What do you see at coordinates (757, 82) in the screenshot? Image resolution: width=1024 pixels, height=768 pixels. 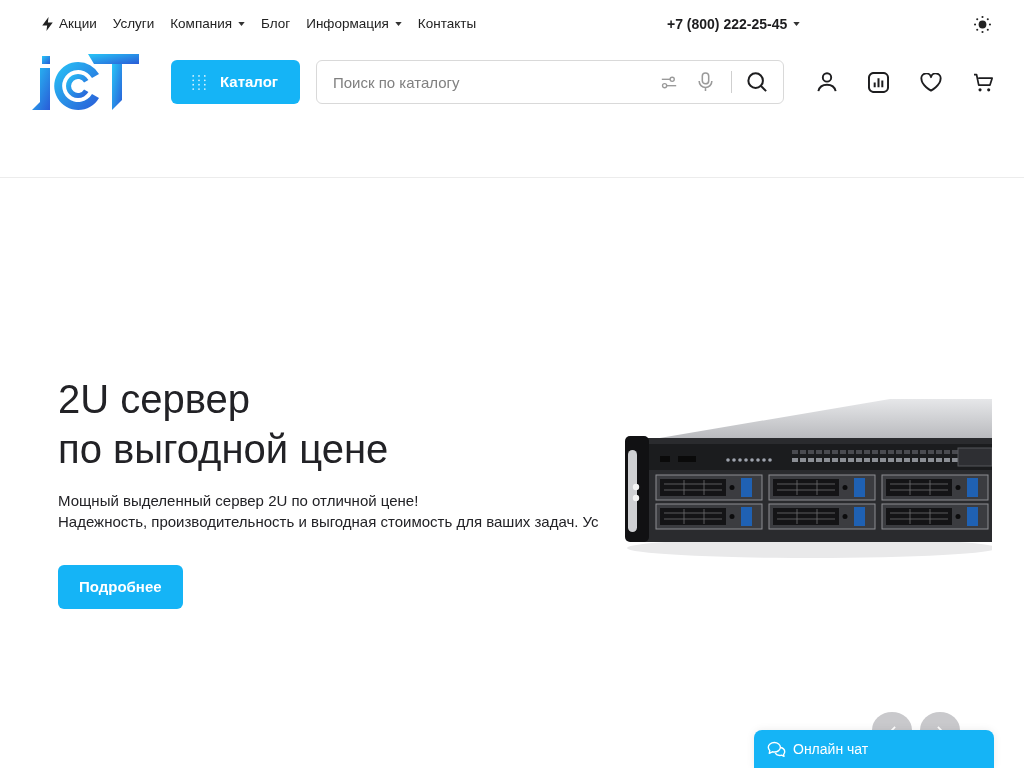 I see `search-icon` at bounding box center [757, 82].